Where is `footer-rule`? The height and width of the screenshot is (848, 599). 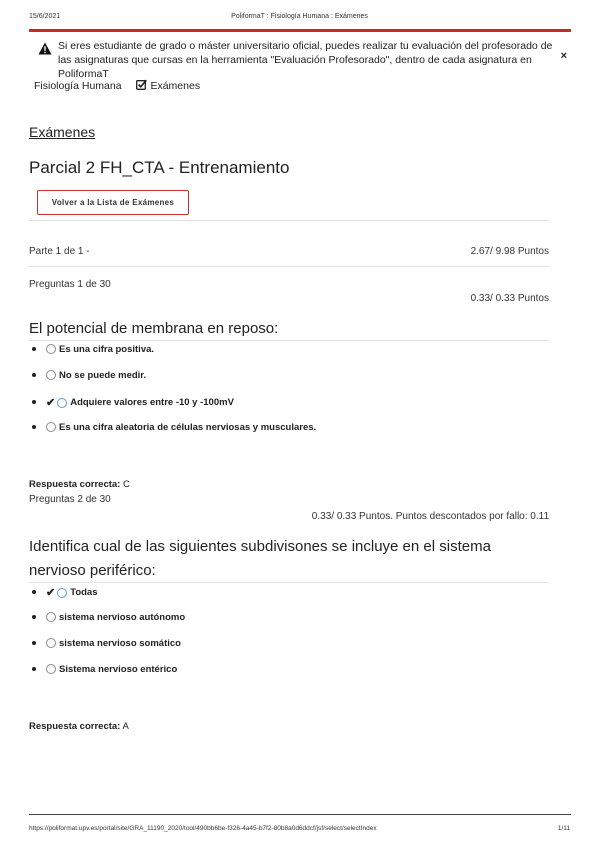 footer-rule is located at coordinates (300, 814).